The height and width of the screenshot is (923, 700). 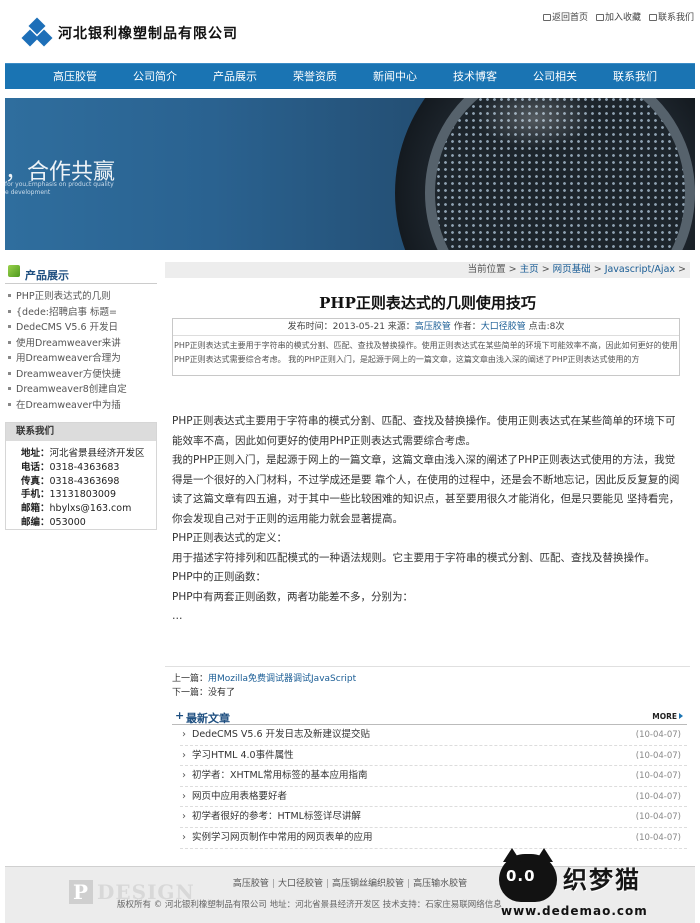 I want to click on list-item: 网页中应用表格要好者(10-04-07), so click(x=433, y=797).